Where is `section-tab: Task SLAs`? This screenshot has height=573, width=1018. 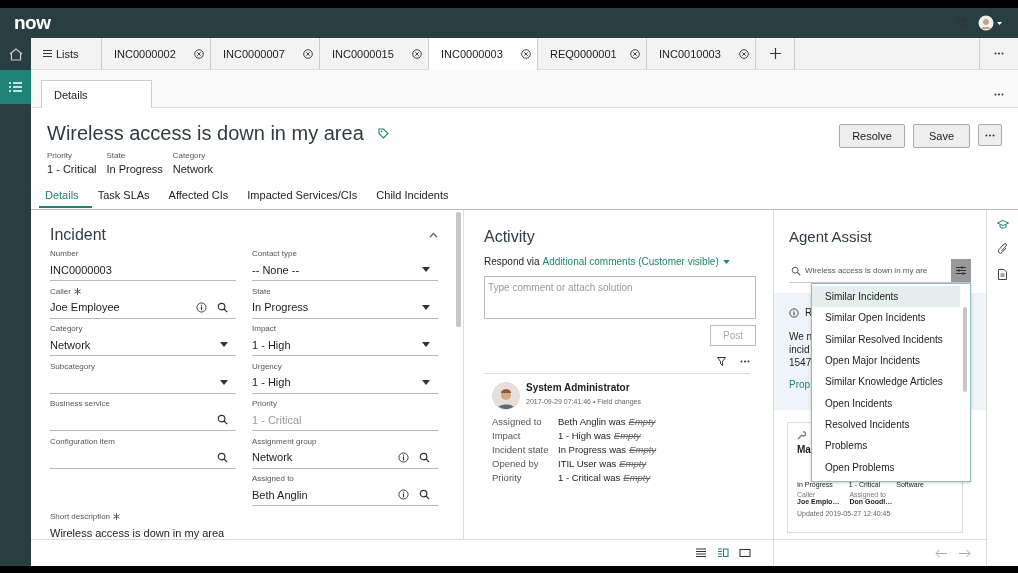 section-tab: Task SLAs is located at coordinates (127, 198).